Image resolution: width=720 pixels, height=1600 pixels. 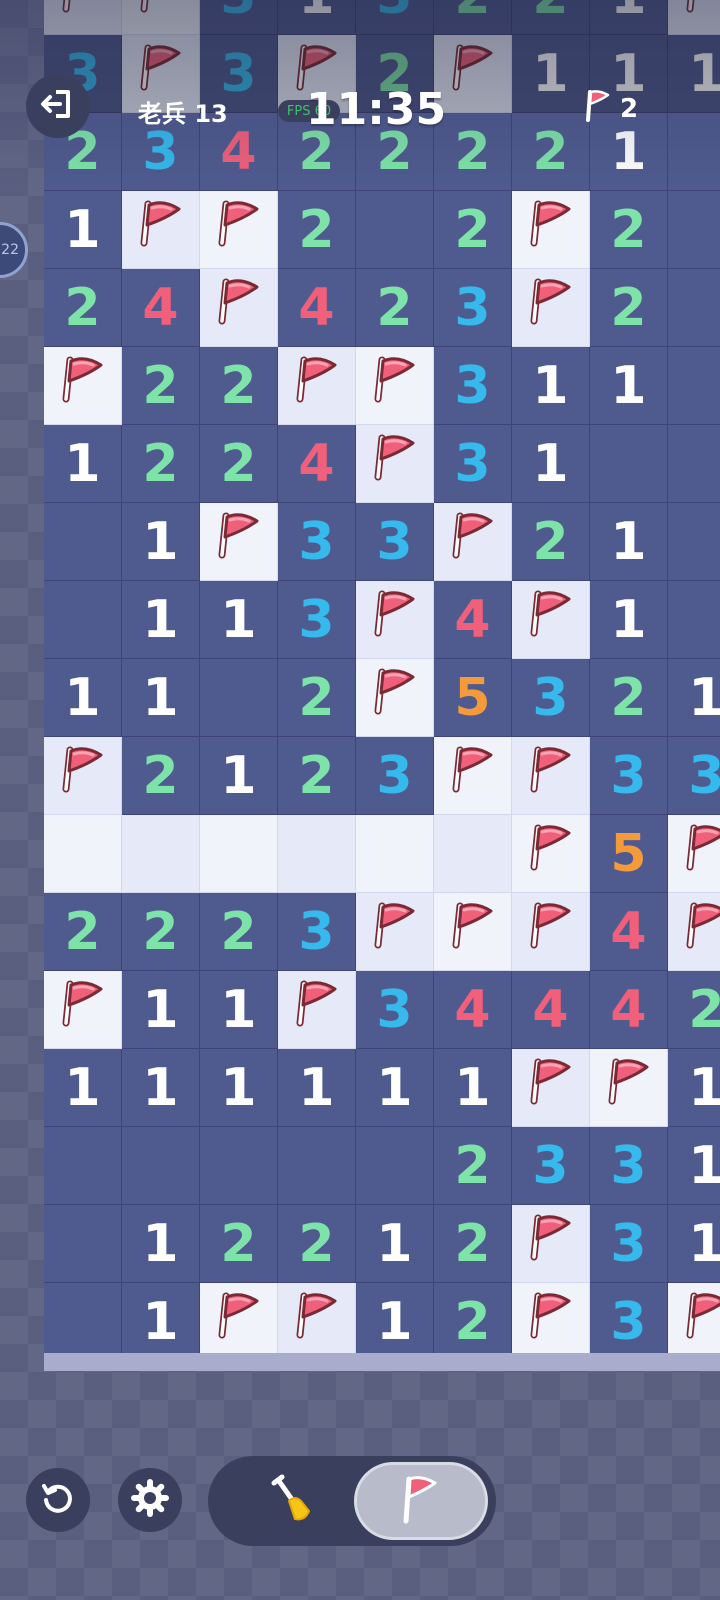 What do you see at coordinates (58, 106) in the screenshot?
I see `exit-button` at bounding box center [58, 106].